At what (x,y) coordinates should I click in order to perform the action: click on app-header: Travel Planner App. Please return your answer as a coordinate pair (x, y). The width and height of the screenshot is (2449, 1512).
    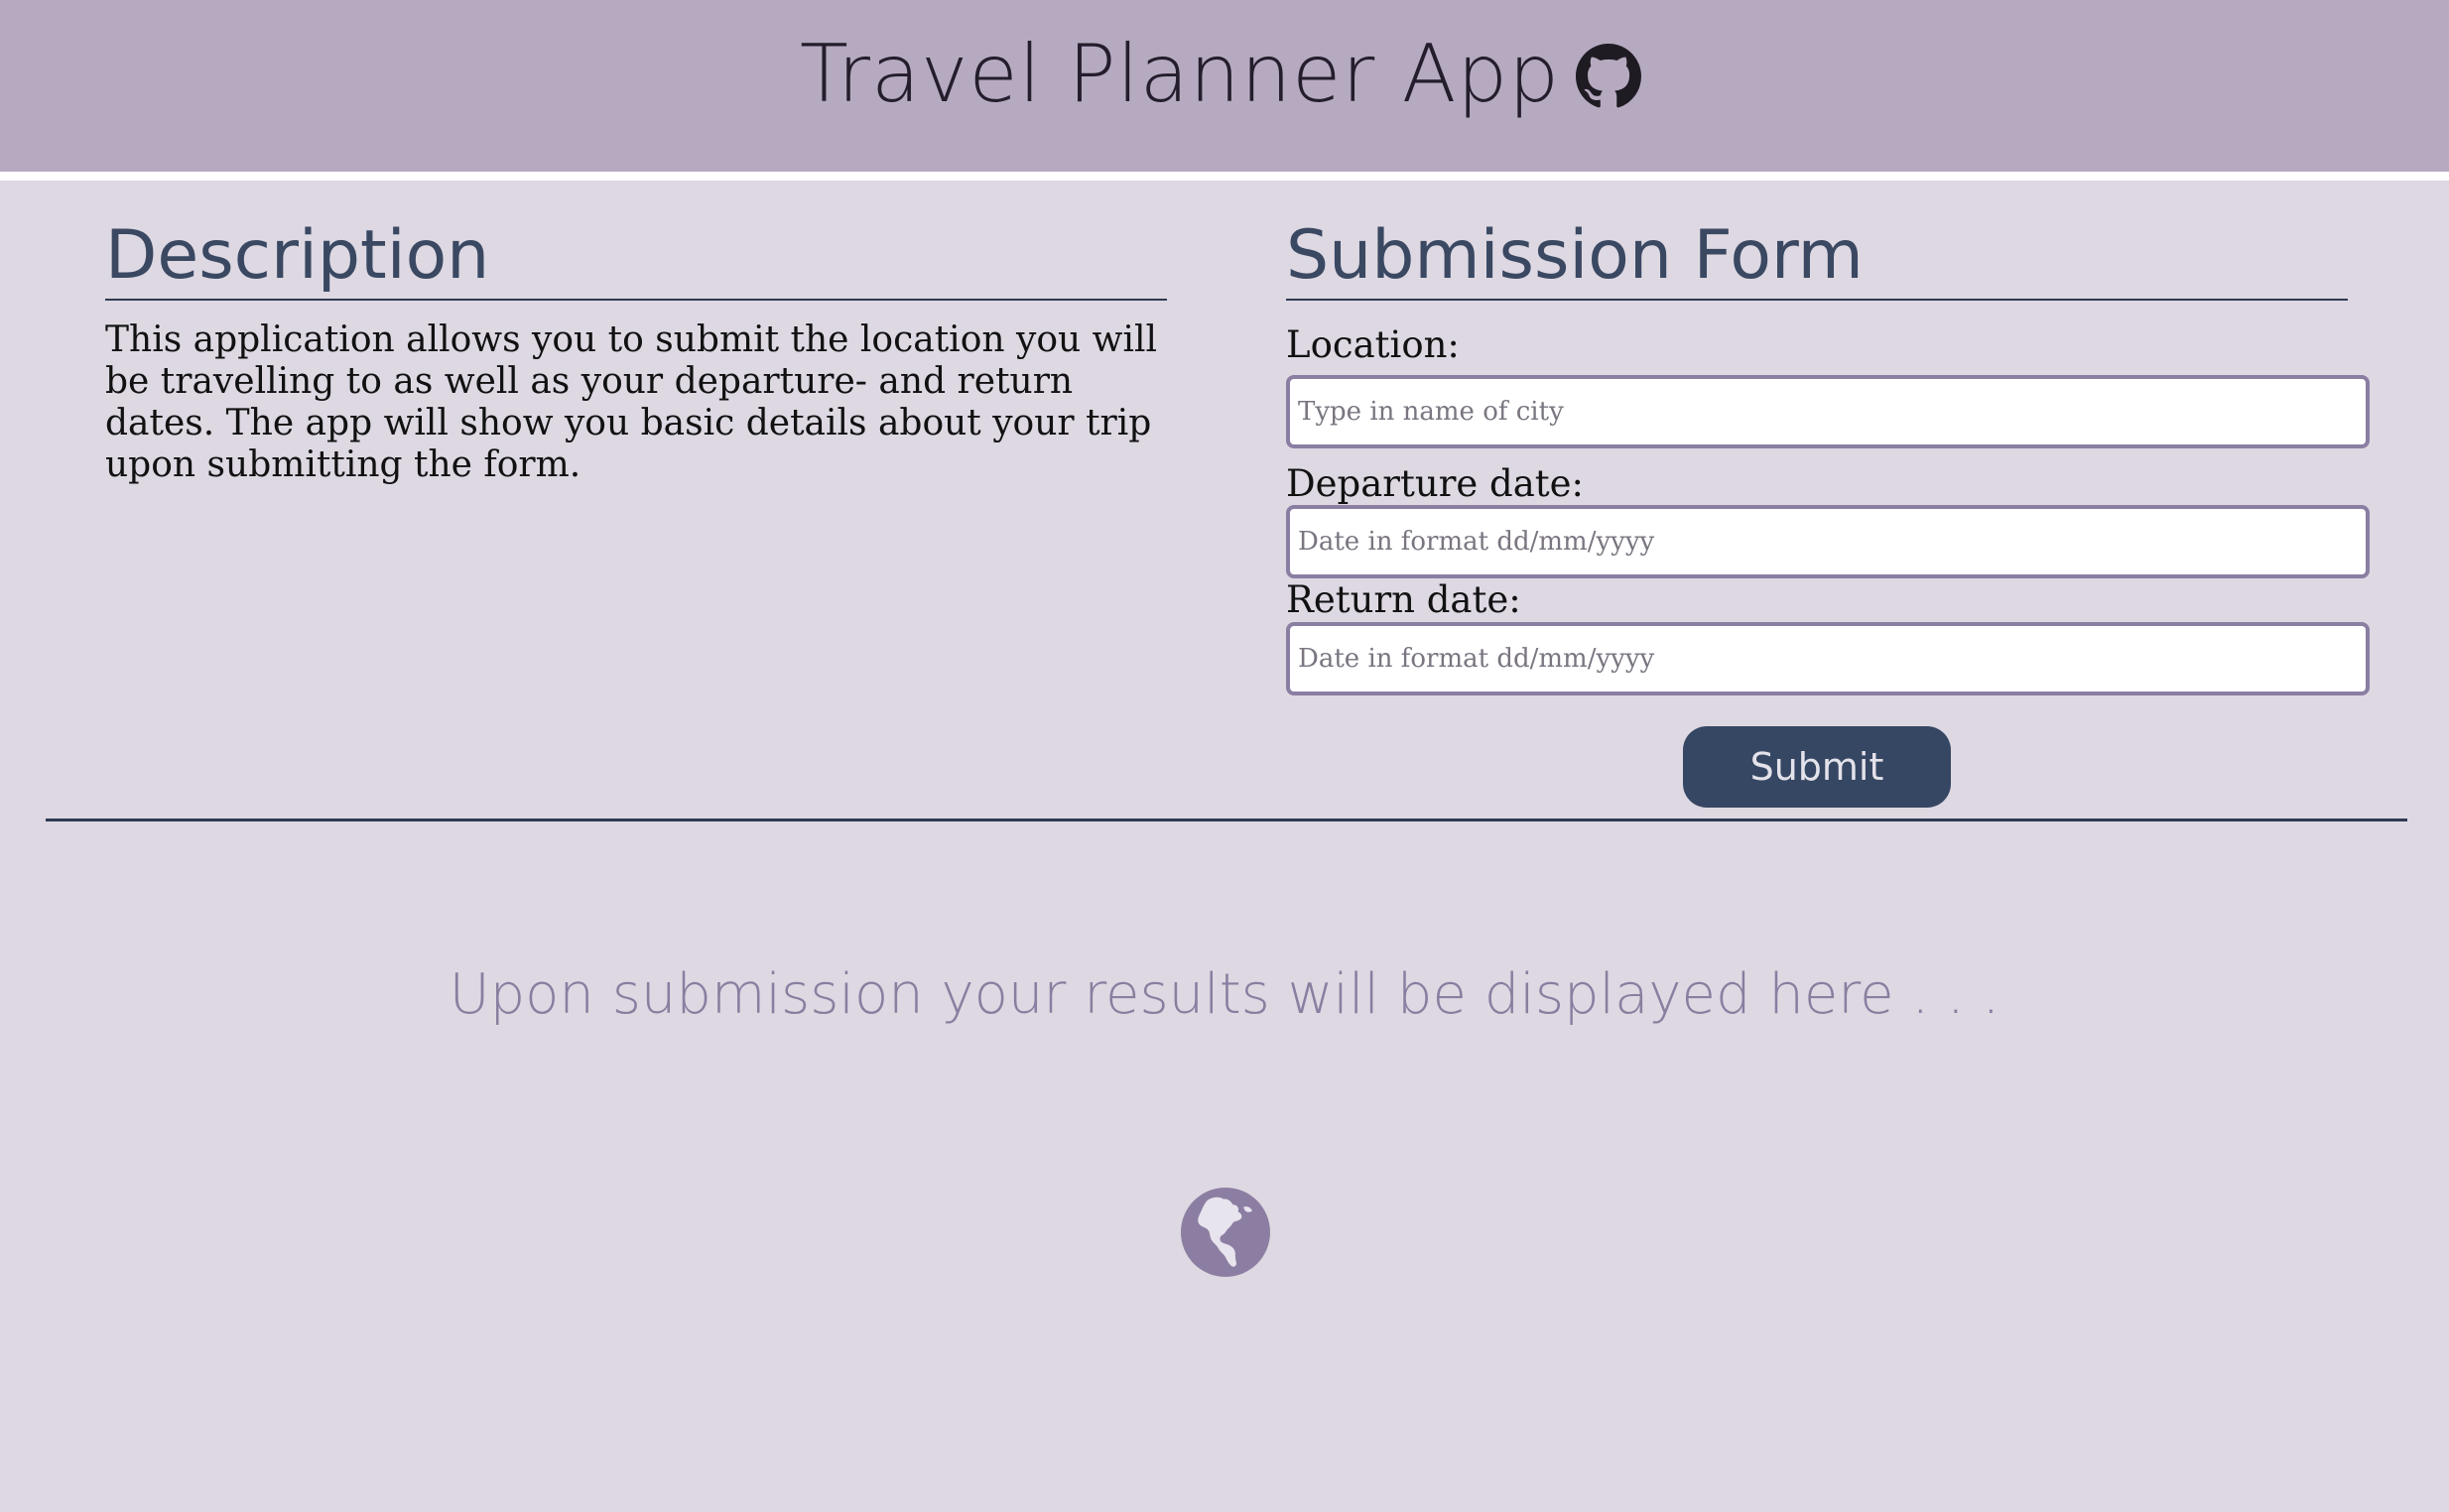
    Looking at the image, I should click on (1224, 90).